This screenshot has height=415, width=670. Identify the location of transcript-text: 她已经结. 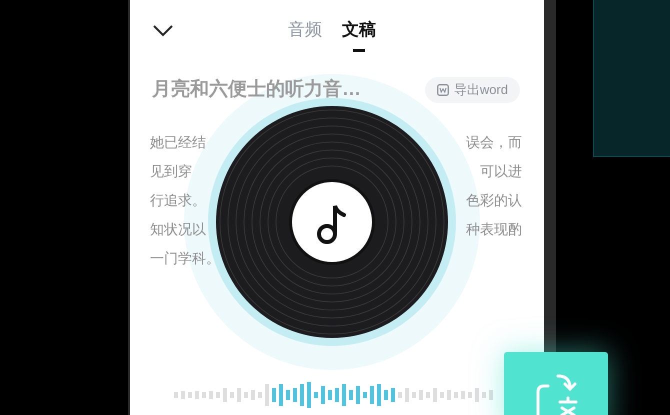
(178, 142).